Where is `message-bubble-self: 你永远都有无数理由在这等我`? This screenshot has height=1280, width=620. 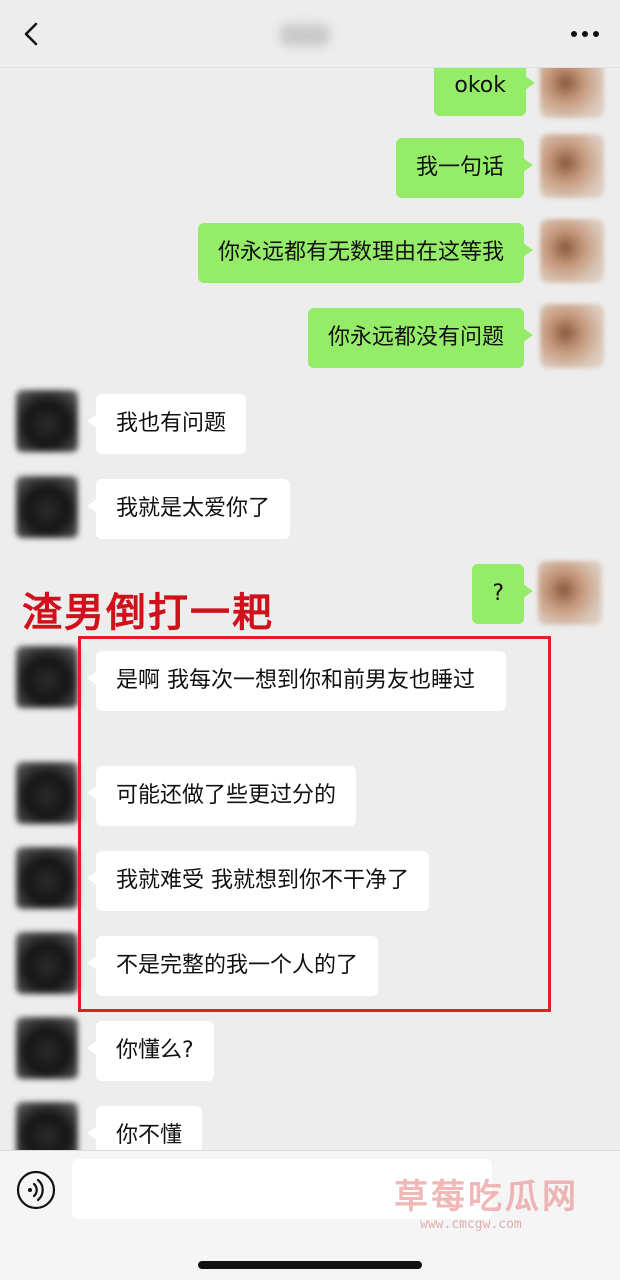 message-bubble-self: 你永远都有无数理由在这等我 is located at coordinates (365, 253).